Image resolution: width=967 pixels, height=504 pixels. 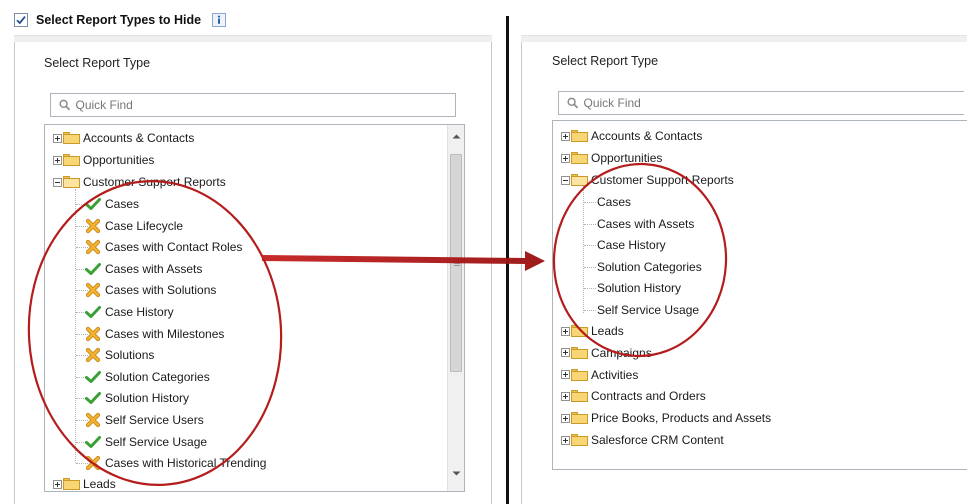 What do you see at coordinates (163, 247) in the screenshot?
I see `report-type-item: Cases with Contact Roles` at bounding box center [163, 247].